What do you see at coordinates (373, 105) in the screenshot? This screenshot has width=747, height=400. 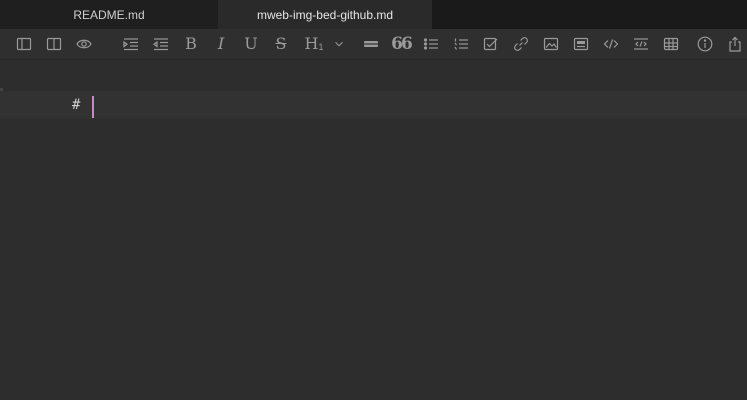 I see `current-line-highlight` at bounding box center [373, 105].